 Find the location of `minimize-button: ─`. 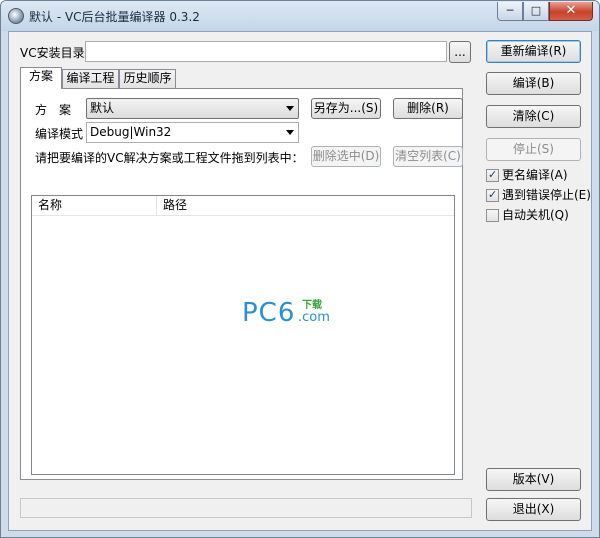

minimize-button: ─ is located at coordinates (510, 11).